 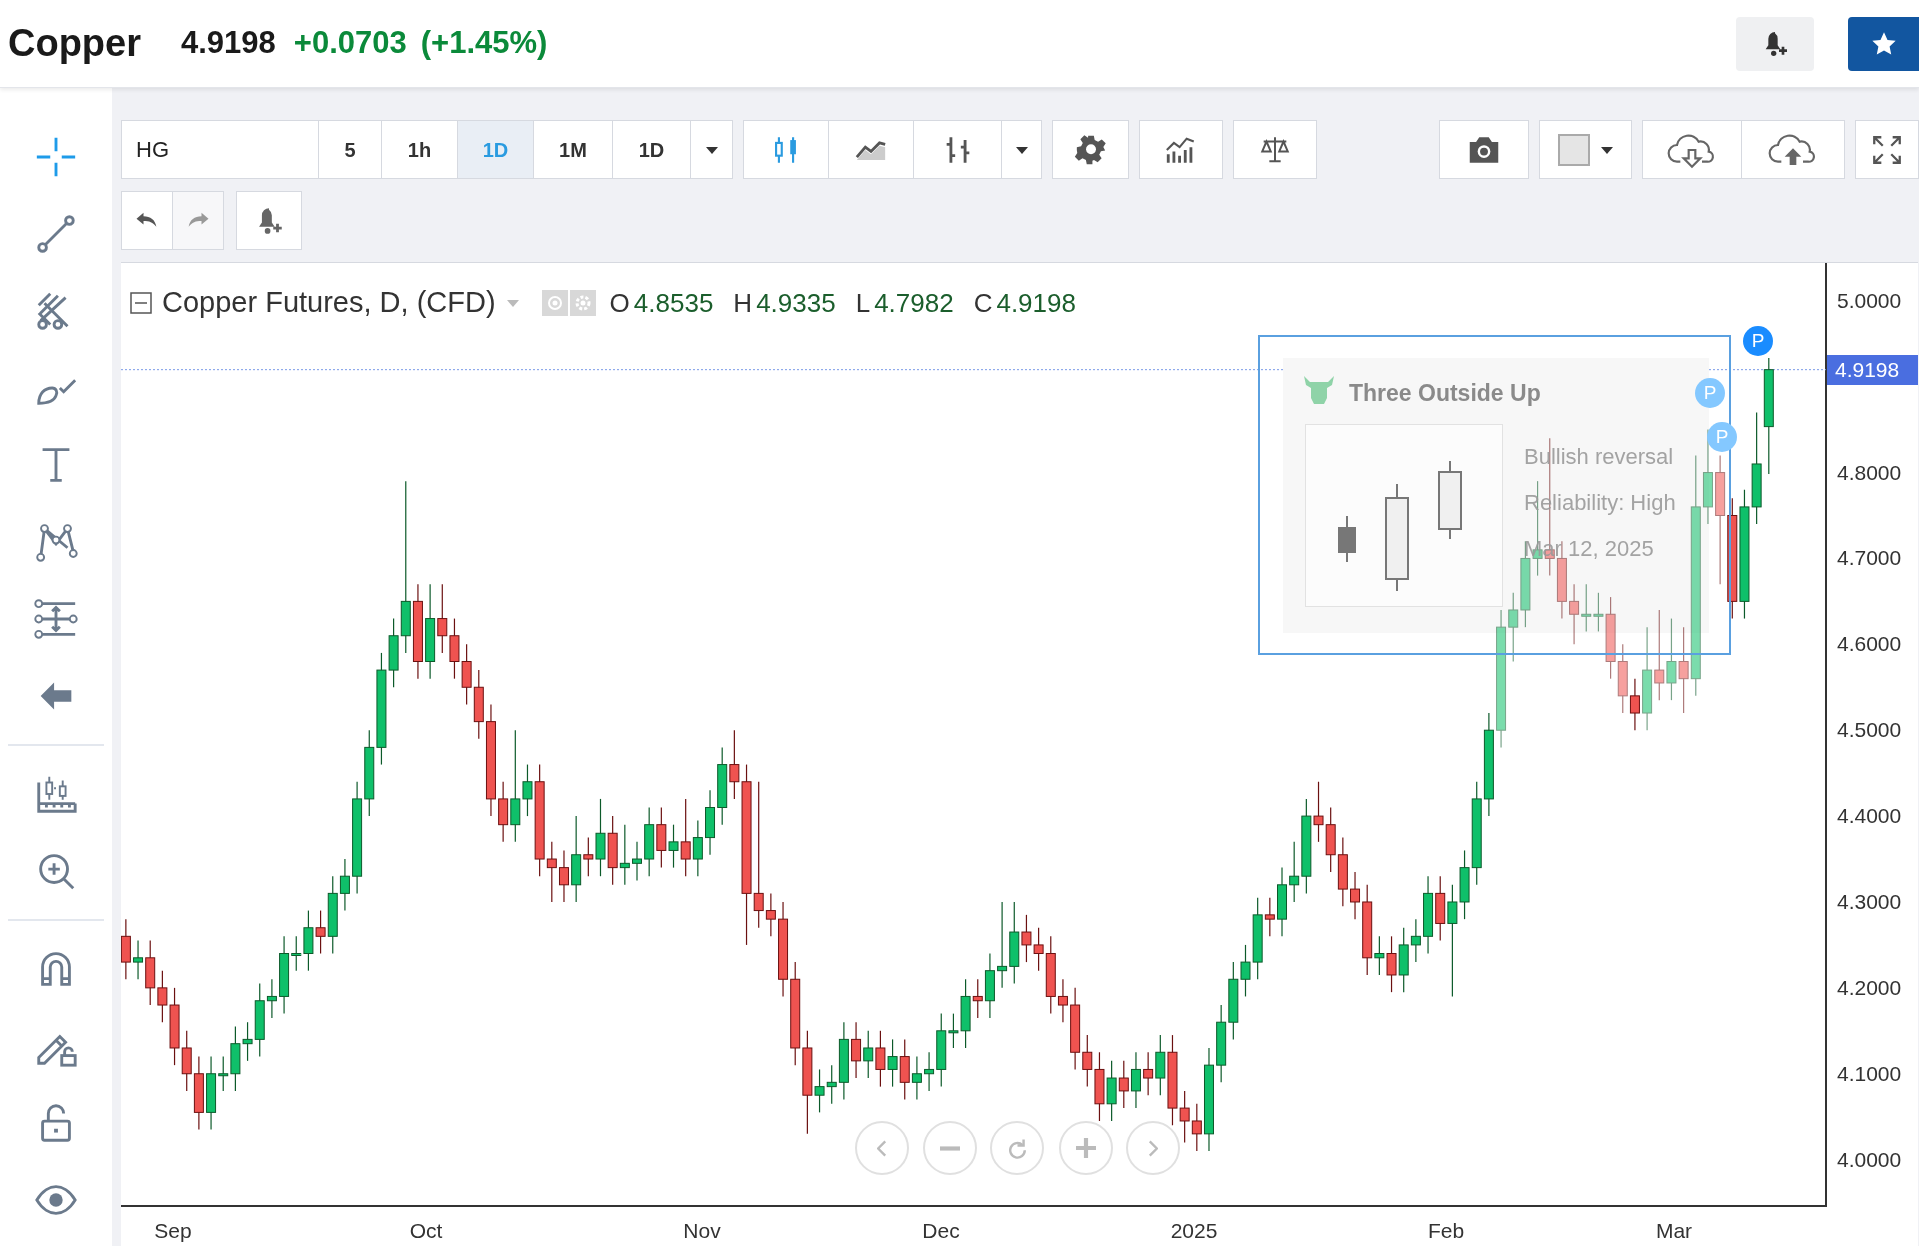 I want to click on ohlc-value: 4.9198, so click(x=1036, y=303).